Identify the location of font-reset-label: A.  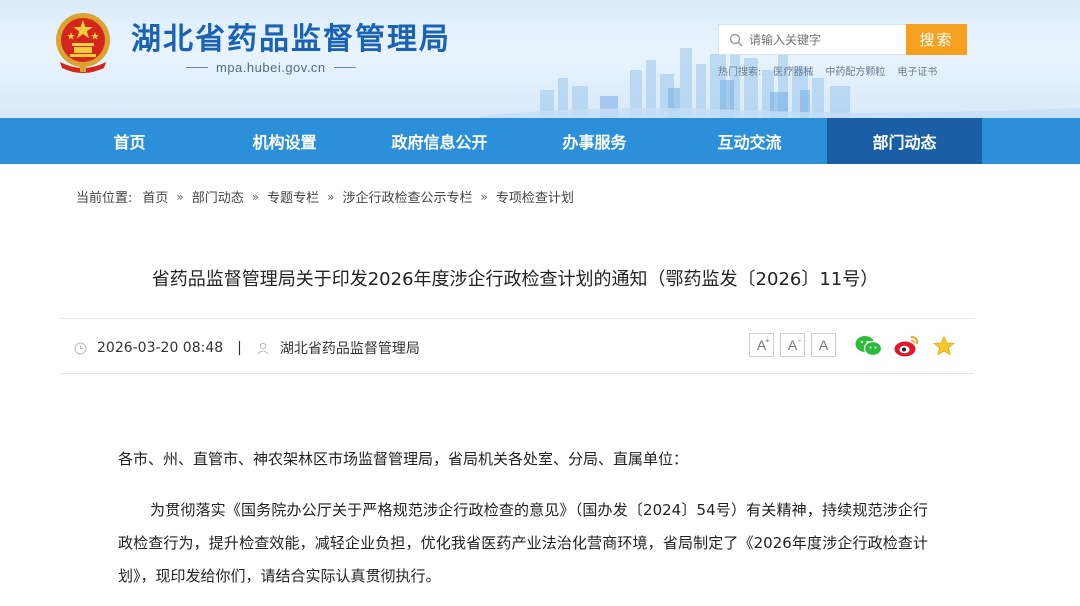
(823, 345).